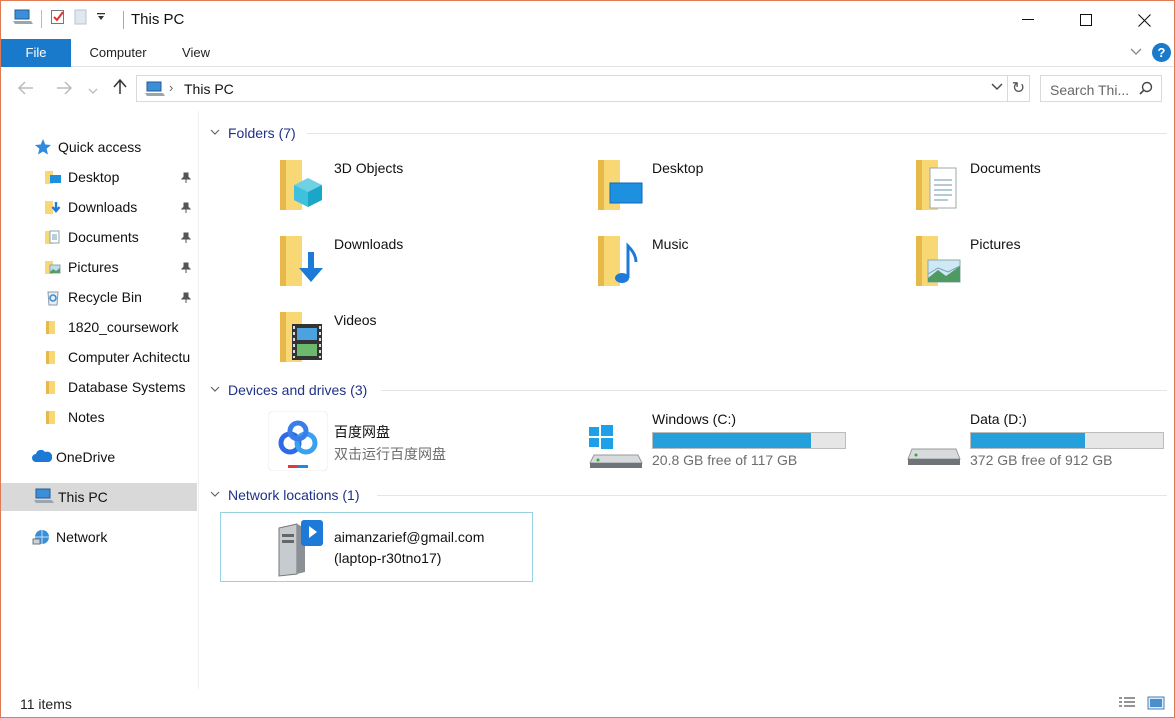 The width and height of the screenshot is (1175, 718). I want to click on sidebar-item-database-systems: Database Systems, so click(99, 387).